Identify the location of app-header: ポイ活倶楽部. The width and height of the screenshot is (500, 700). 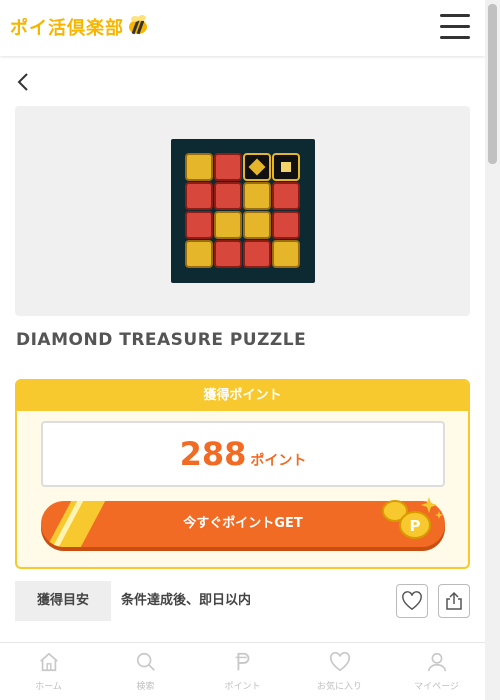
(242, 28).